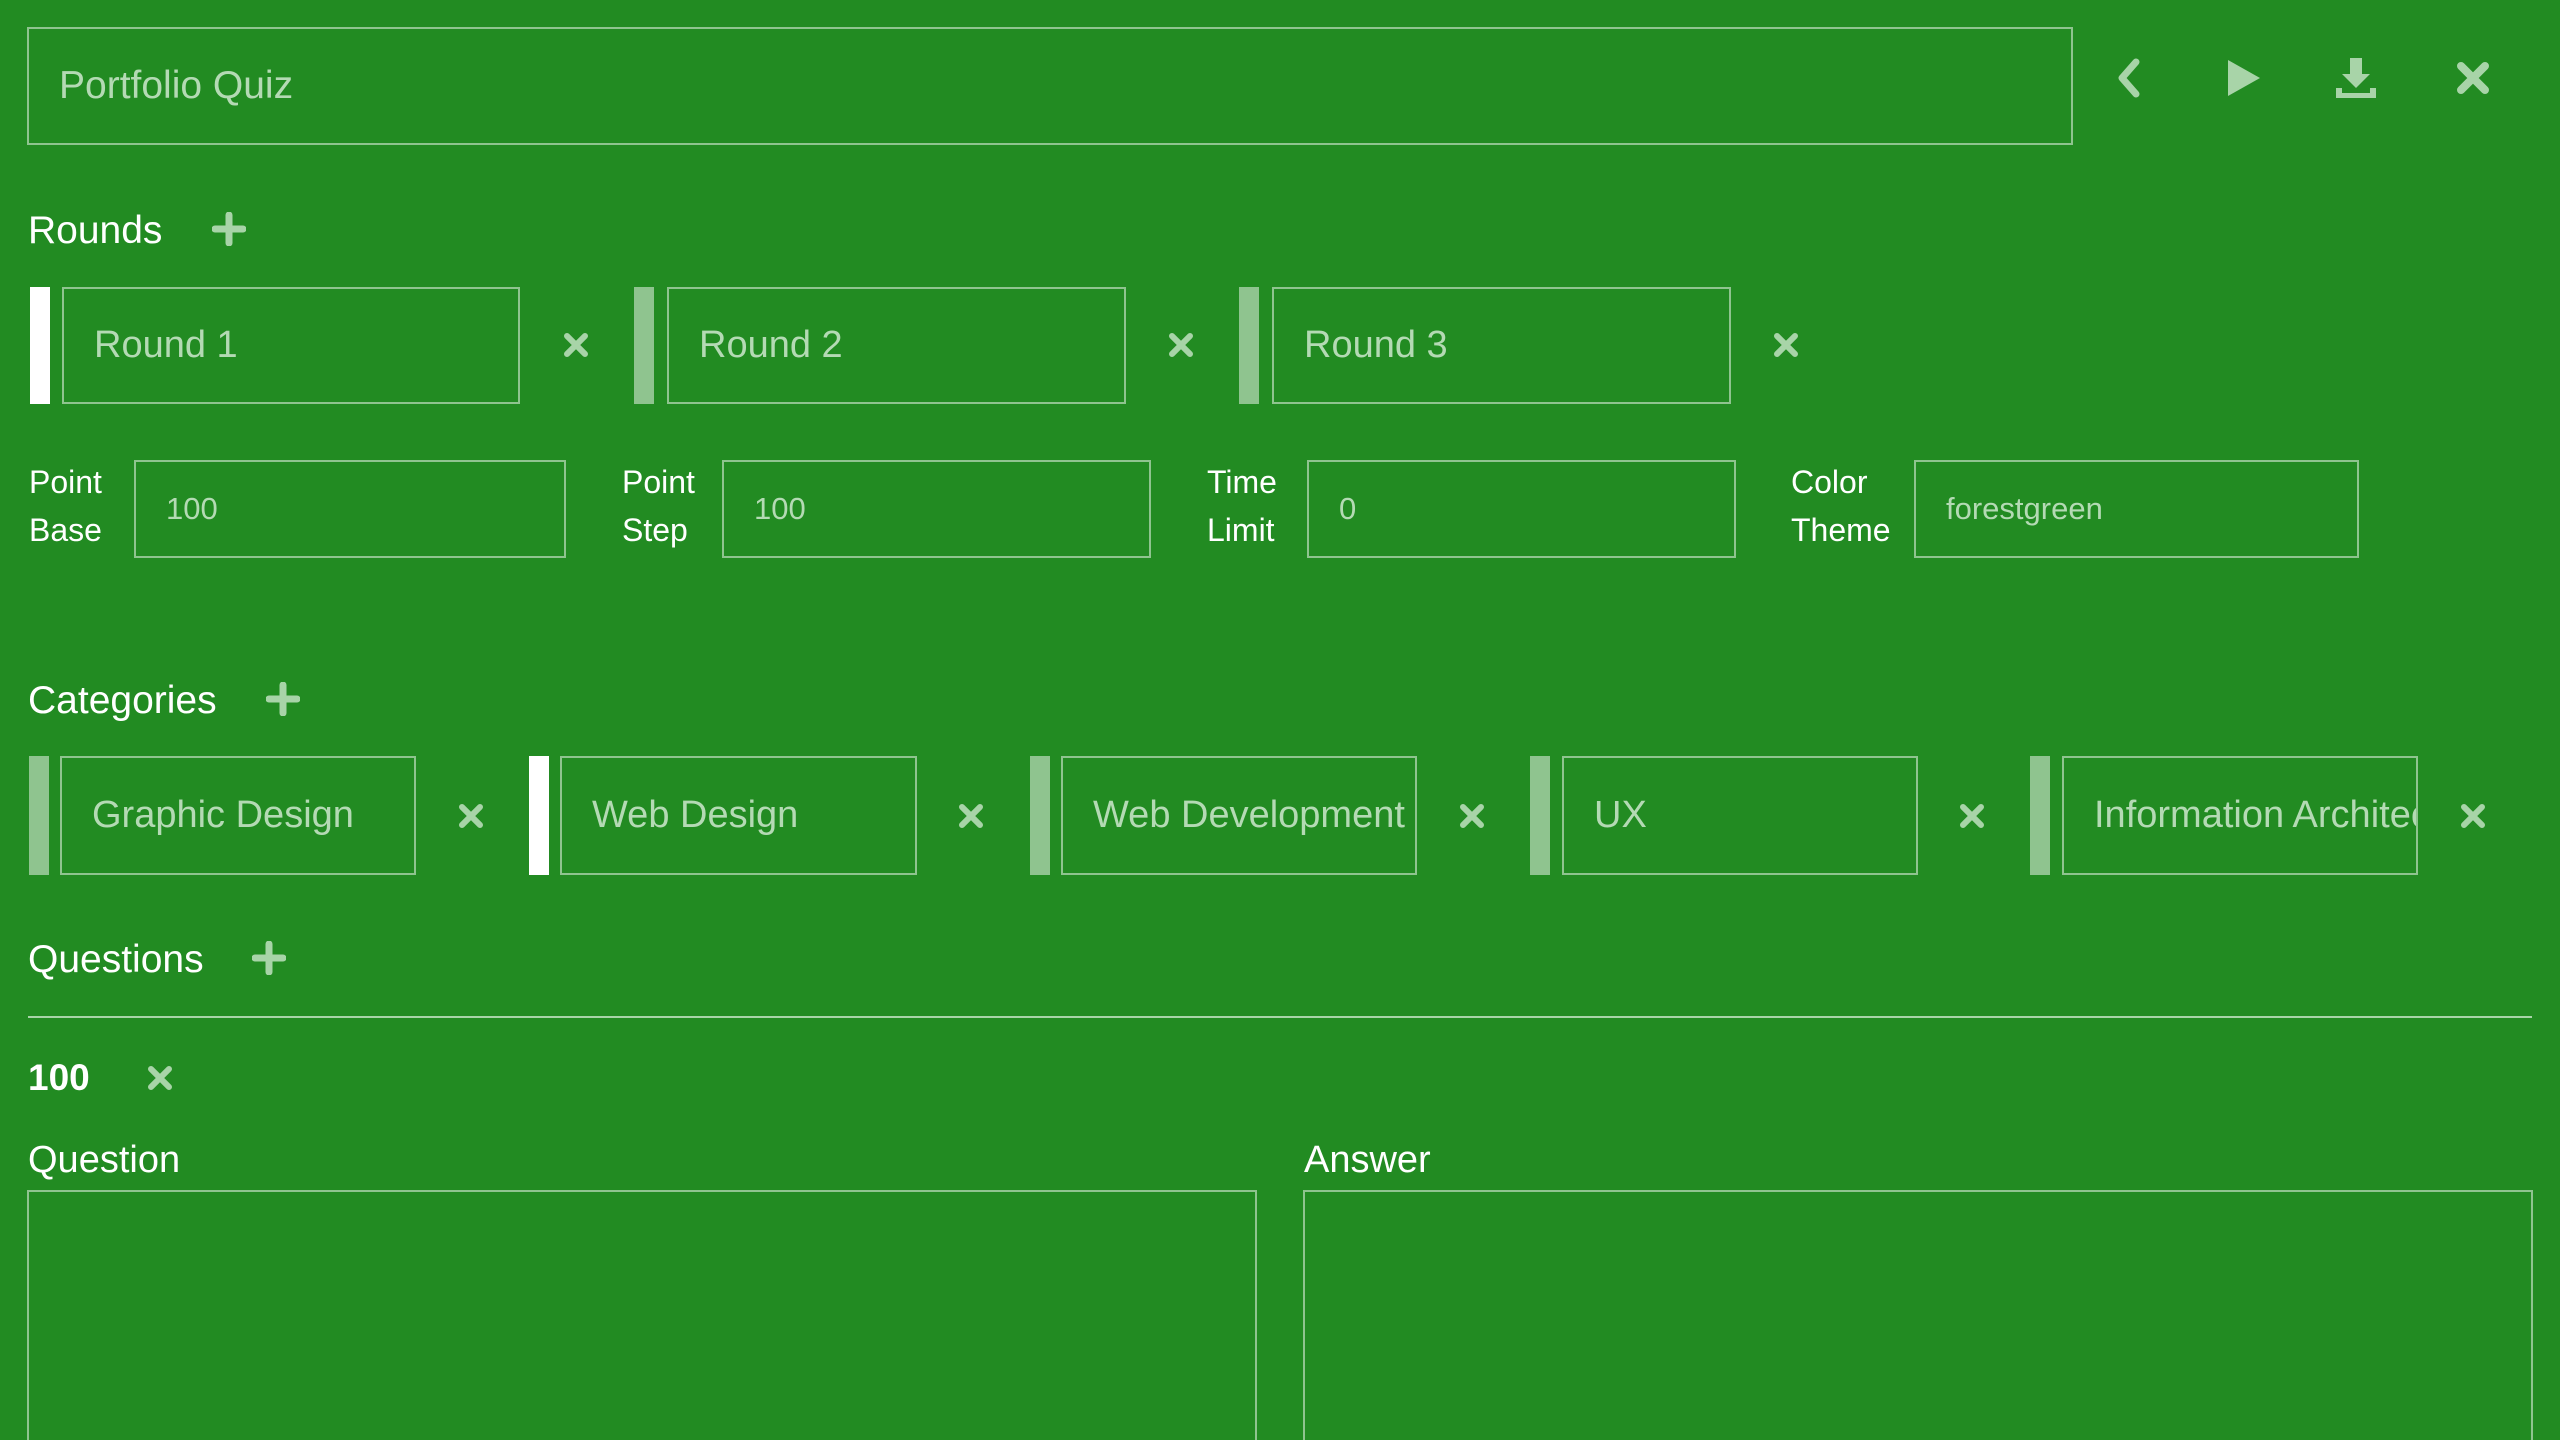 Image resolution: width=2560 pixels, height=1440 pixels. Describe the element at coordinates (1181, 345) in the screenshot. I see `remove-round-2-icon` at that location.